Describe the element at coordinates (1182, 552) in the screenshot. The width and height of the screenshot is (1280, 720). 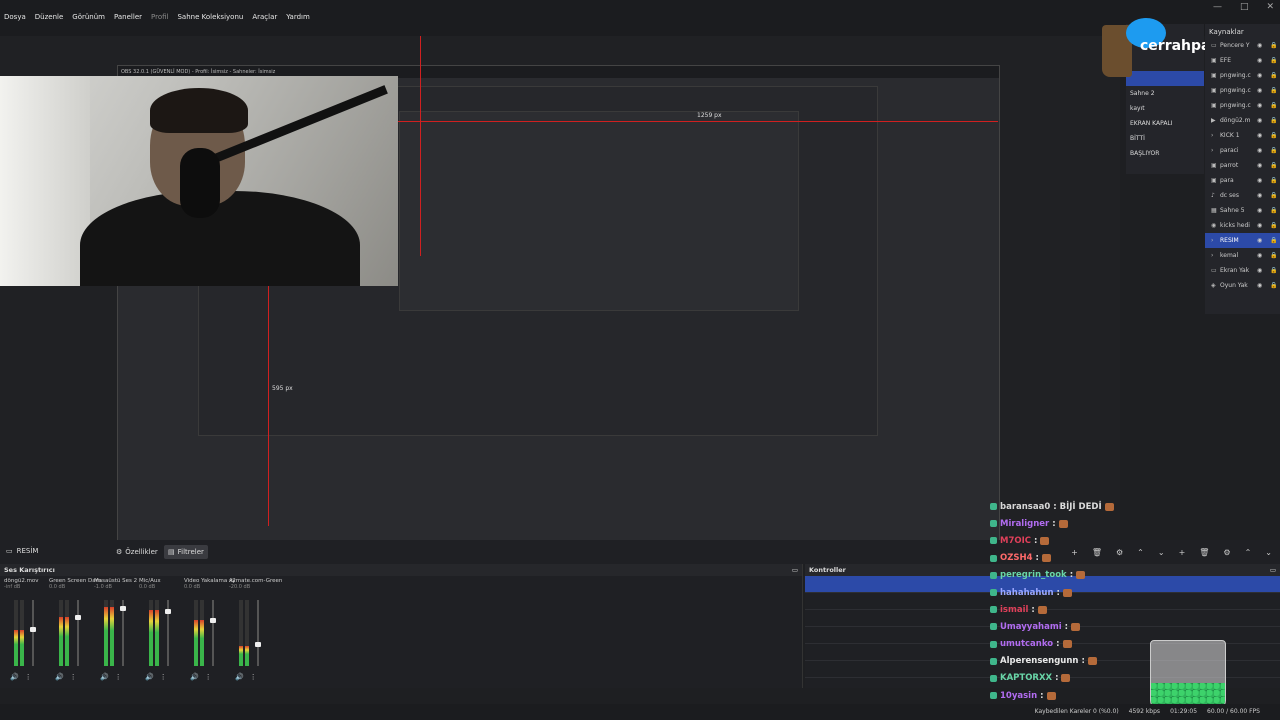
I see `add-icon: +` at that location.